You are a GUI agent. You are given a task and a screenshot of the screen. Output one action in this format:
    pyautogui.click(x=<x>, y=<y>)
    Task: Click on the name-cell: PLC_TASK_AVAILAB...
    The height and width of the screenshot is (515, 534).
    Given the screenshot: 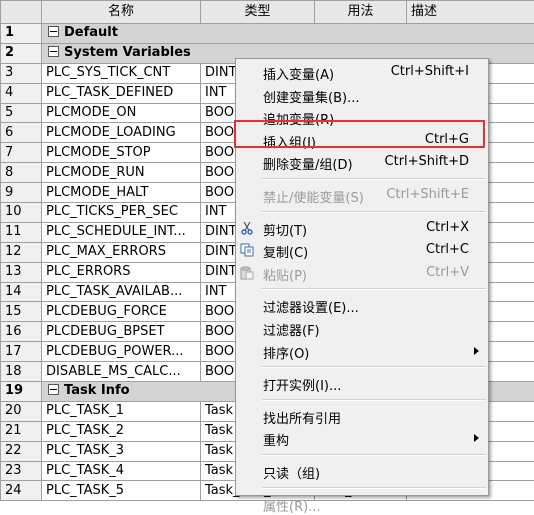 What is the action you would take?
    pyautogui.click(x=121, y=292)
    